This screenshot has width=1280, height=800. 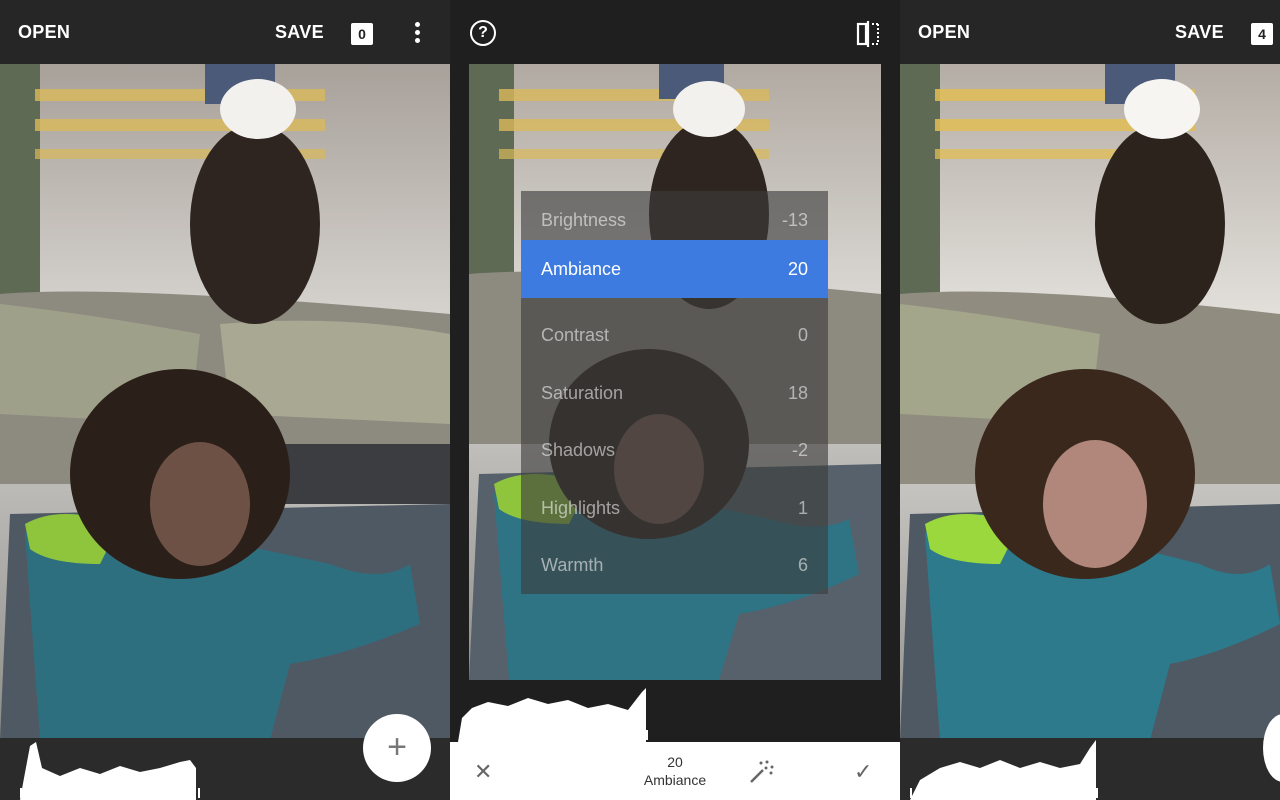 I want to click on menu-item-label: Highlights, so click(x=581, y=508).